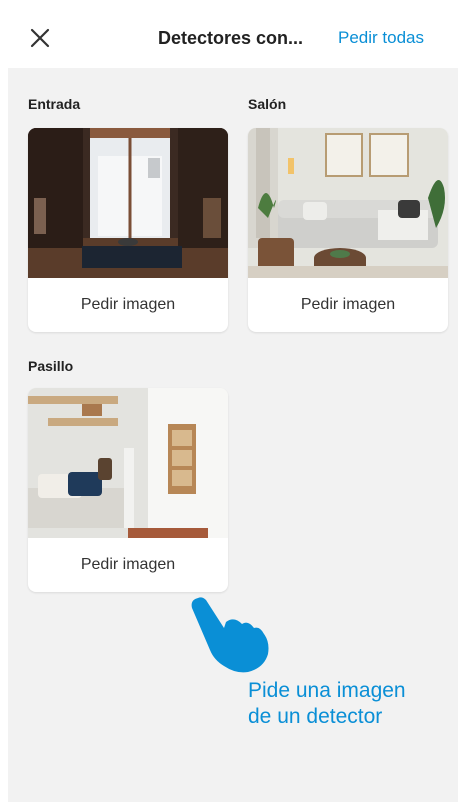 This screenshot has height=802, width=466. I want to click on detector-image-pasillo, so click(128, 463).